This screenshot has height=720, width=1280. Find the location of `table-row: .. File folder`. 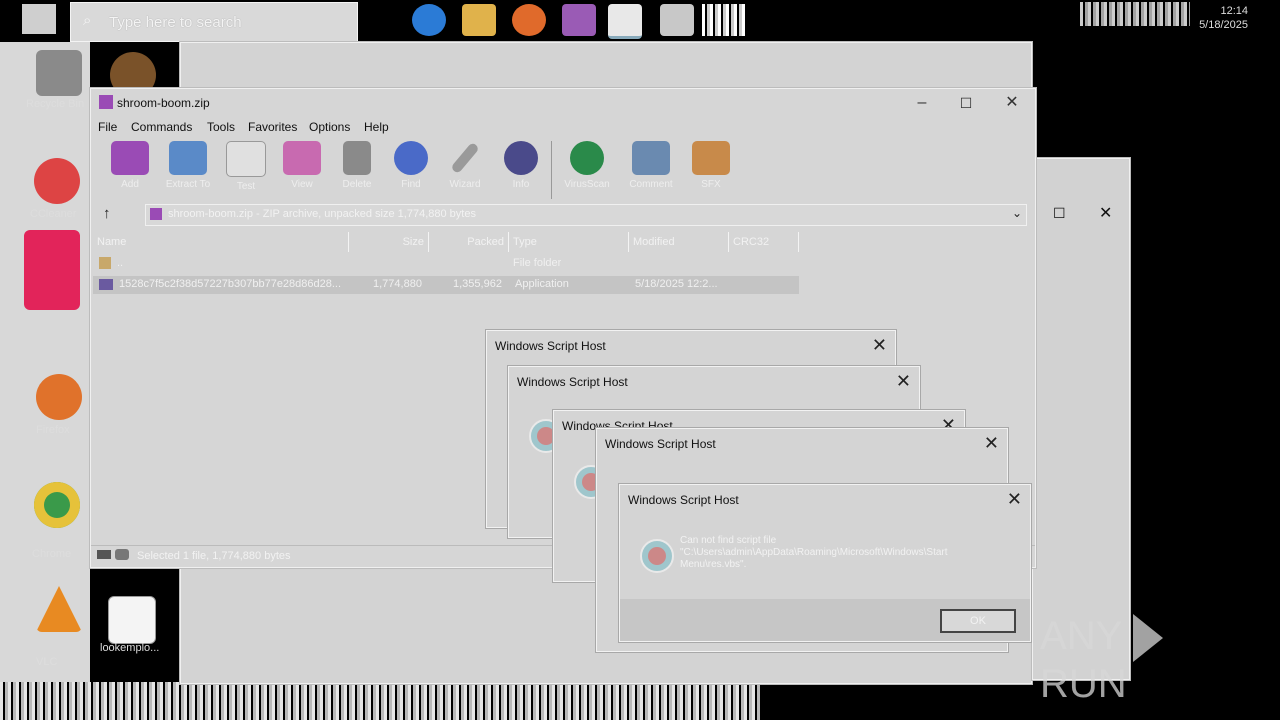

table-row: .. File folder is located at coordinates (446, 264).